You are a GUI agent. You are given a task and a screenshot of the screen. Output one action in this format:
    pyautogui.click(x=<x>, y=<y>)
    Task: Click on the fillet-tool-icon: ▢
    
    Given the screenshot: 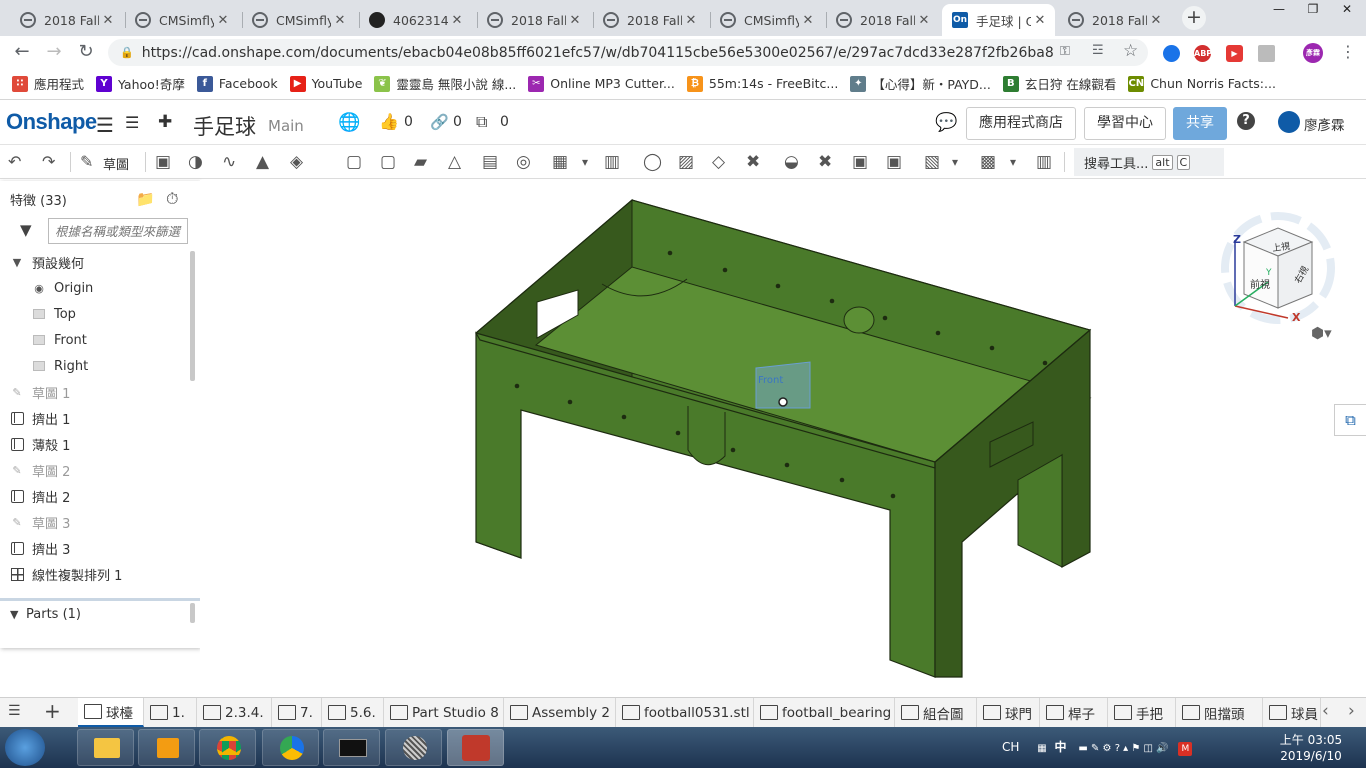 What is the action you would take?
    pyautogui.click(x=356, y=162)
    